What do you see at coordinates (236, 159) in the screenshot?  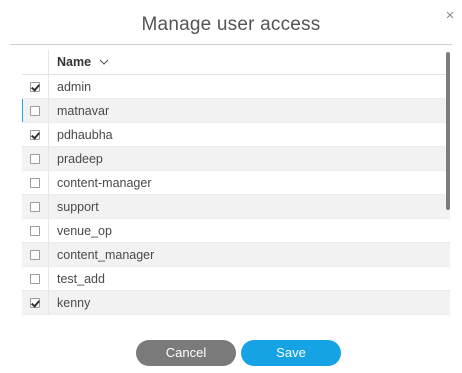 I see `table-row: pradeep` at bounding box center [236, 159].